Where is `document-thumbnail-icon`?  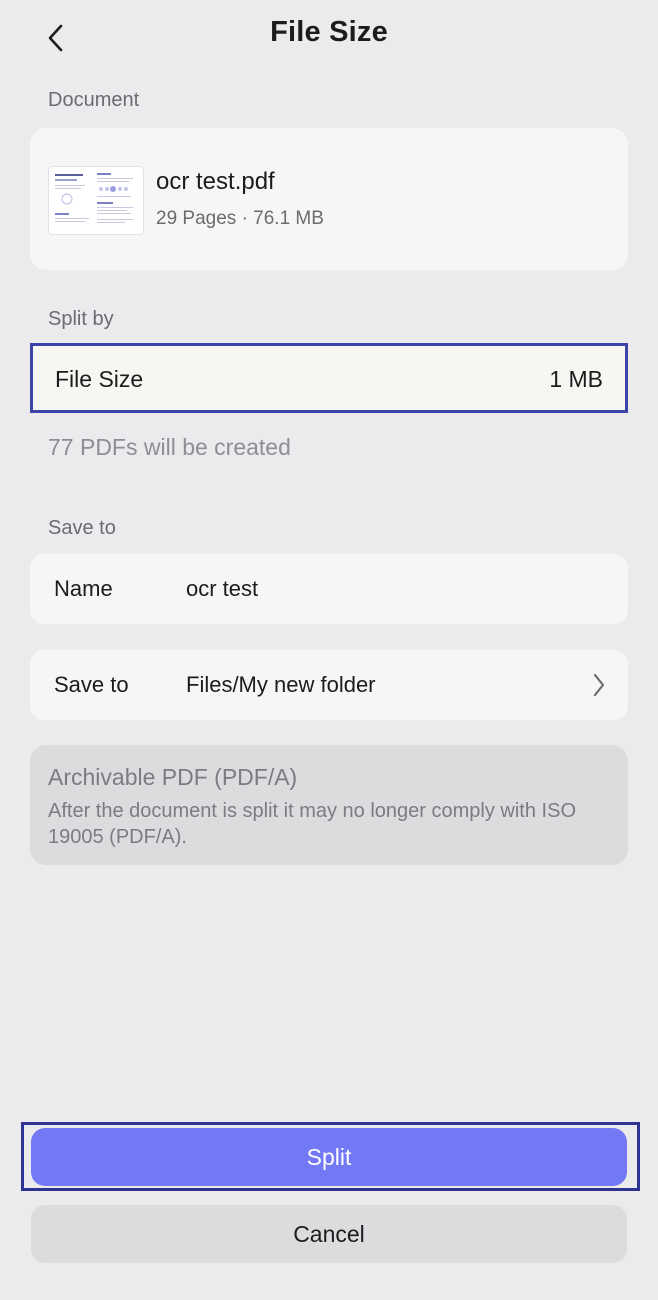 document-thumbnail-icon is located at coordinates (94, 198).